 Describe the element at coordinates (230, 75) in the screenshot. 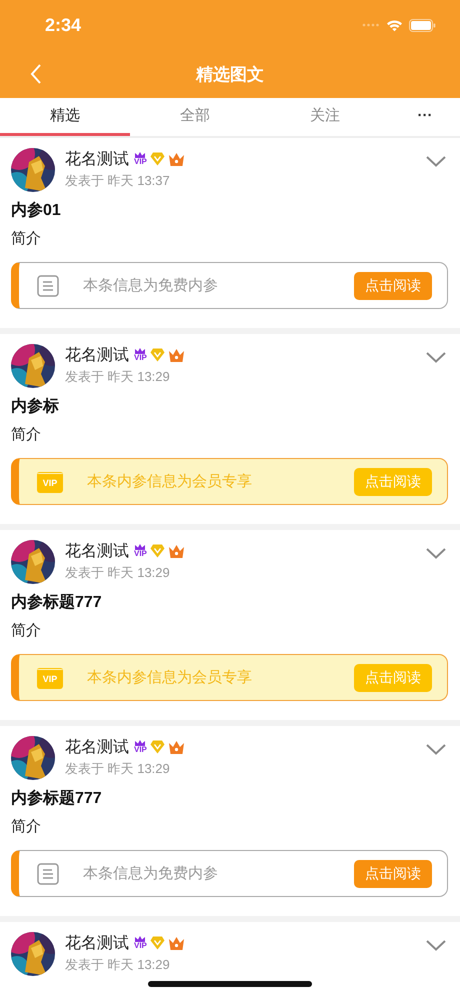

I see `page-title: 精选图文` at that location.